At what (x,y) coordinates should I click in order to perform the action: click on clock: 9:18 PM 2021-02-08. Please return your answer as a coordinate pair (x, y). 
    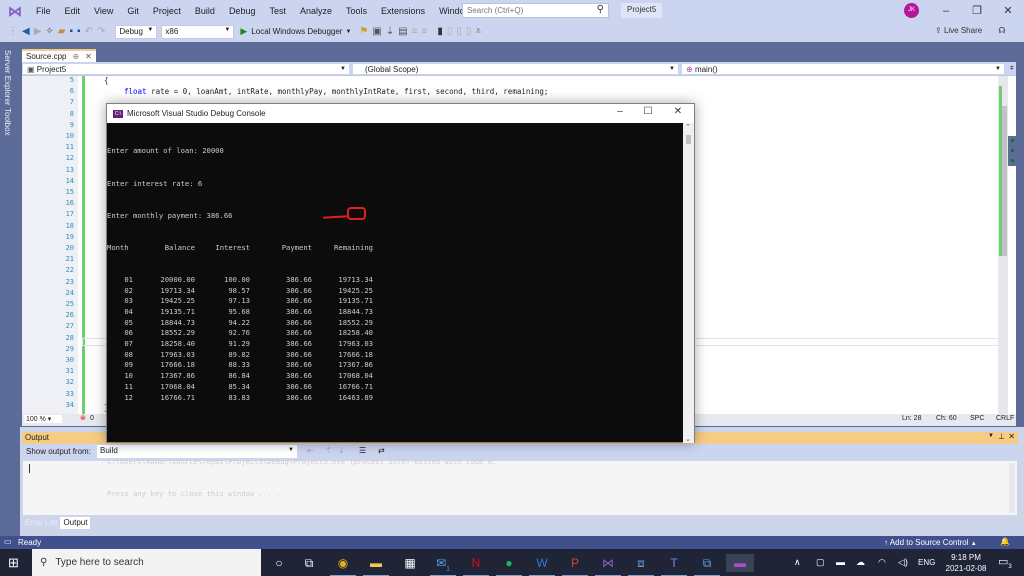
    Looking at the image, I should click on (966, 563).